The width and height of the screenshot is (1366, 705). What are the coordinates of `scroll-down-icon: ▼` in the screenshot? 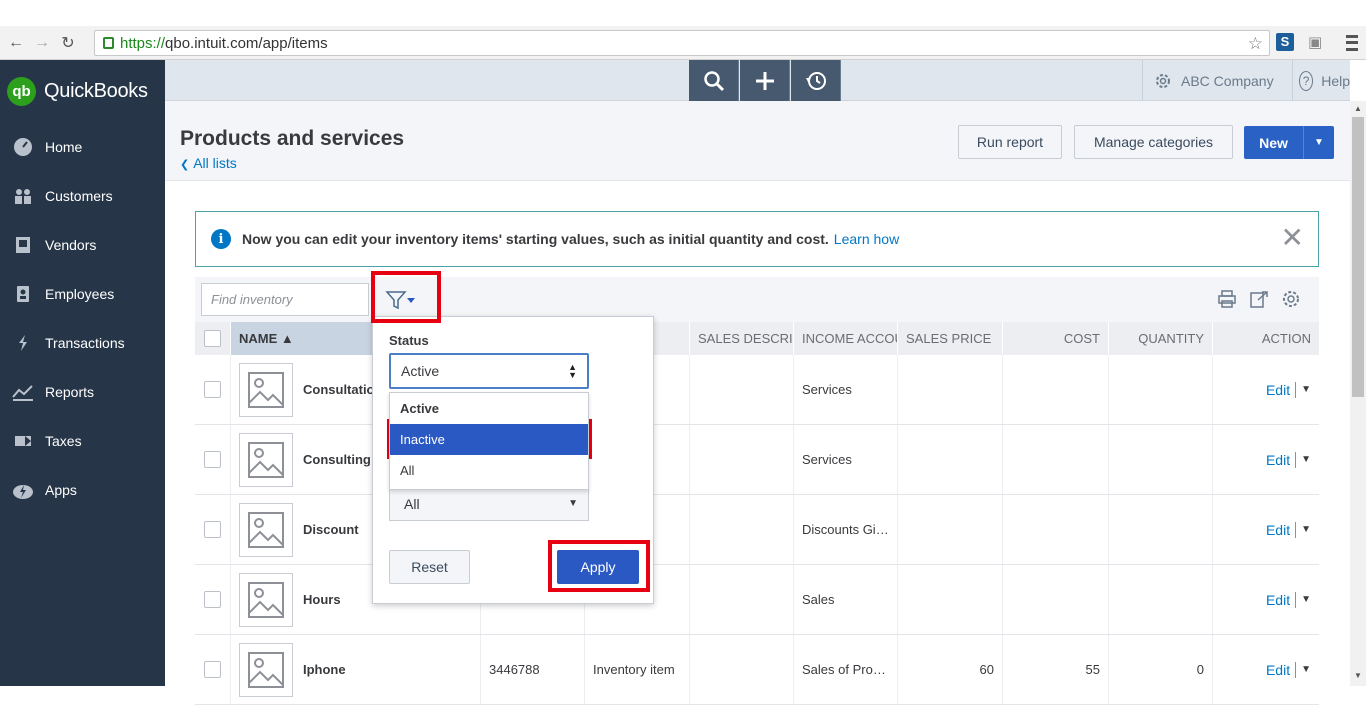 It's located at (1358, 675).